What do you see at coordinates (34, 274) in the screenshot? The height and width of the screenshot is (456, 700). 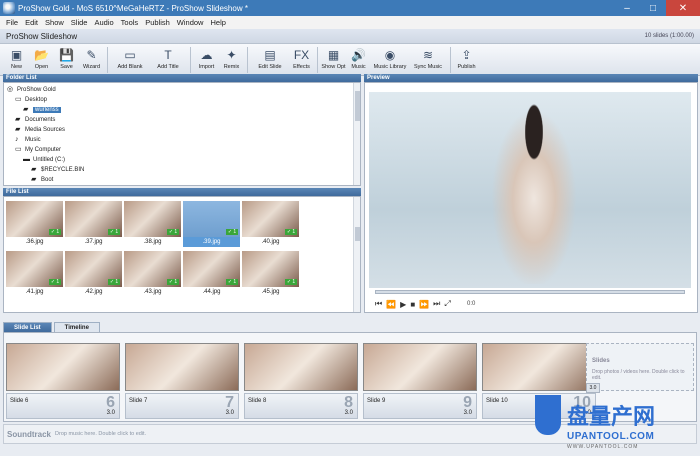 I see `file-thumbnail: ✓ 1 .41.jpg` at bounding box center [34, 274].